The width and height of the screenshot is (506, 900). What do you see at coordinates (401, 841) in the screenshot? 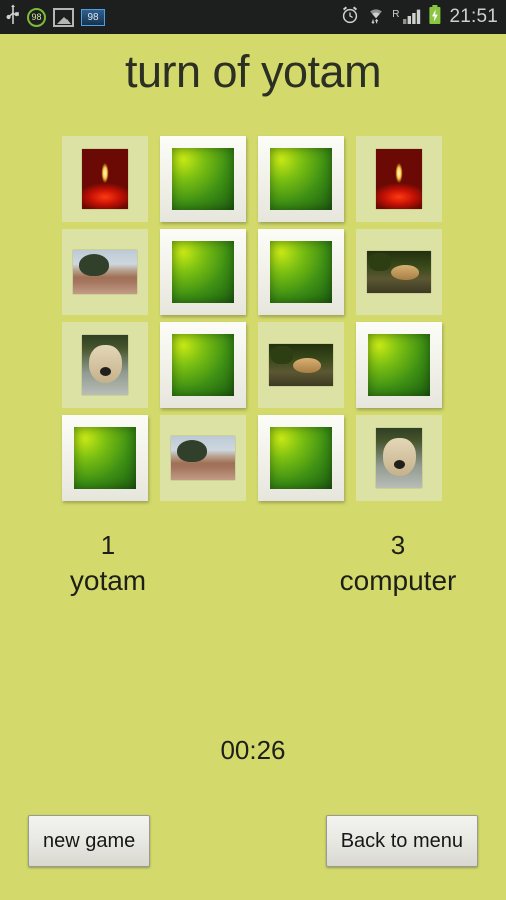
I see `back-to-menu-button: Back to menu` at bounding box center [401, 841].